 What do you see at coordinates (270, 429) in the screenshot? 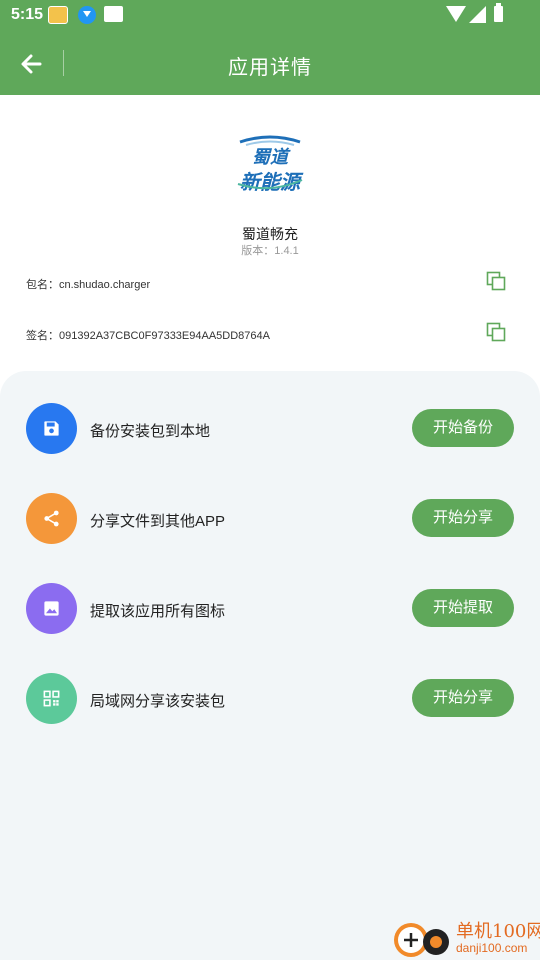
I see `action-row-backup: 备份安装包到本地 开始备份` at bounding box center [270, 429].